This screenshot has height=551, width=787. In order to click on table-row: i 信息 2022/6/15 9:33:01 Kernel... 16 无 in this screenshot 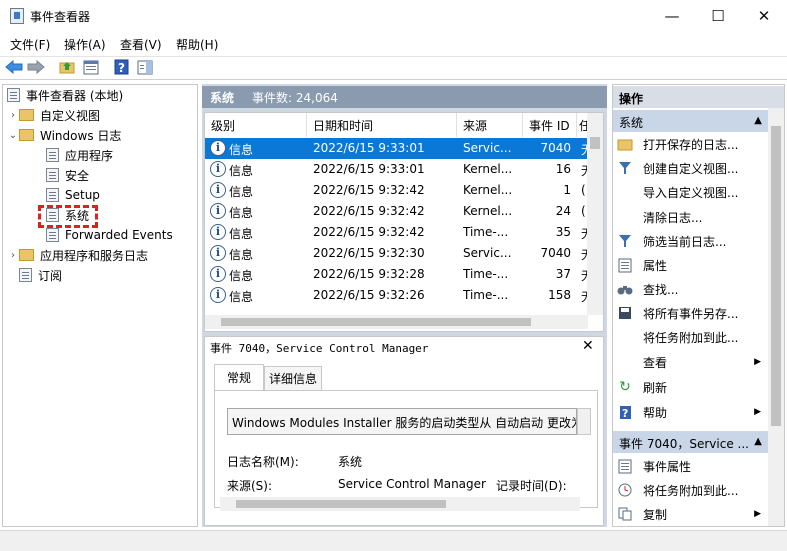, I will do `click(399, 169)`.